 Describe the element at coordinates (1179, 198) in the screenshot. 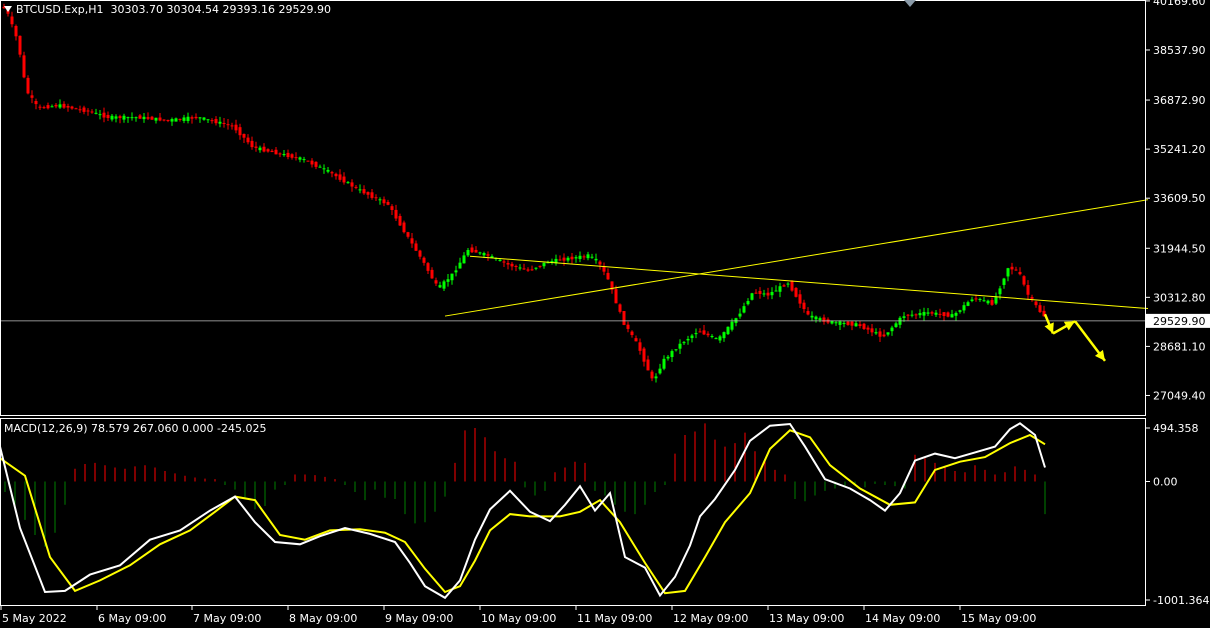

I see `price-tick-label: 33609.50` at that location.